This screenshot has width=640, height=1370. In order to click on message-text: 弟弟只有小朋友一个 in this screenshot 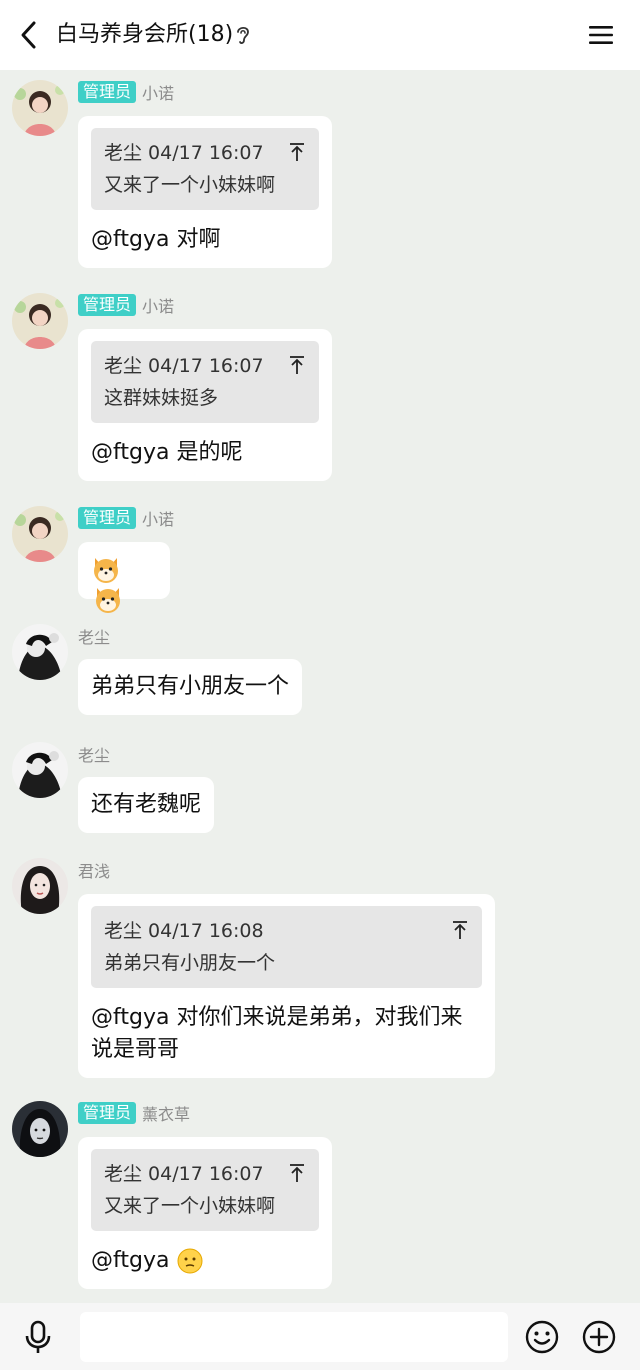, I will do `click(190, 686)`.